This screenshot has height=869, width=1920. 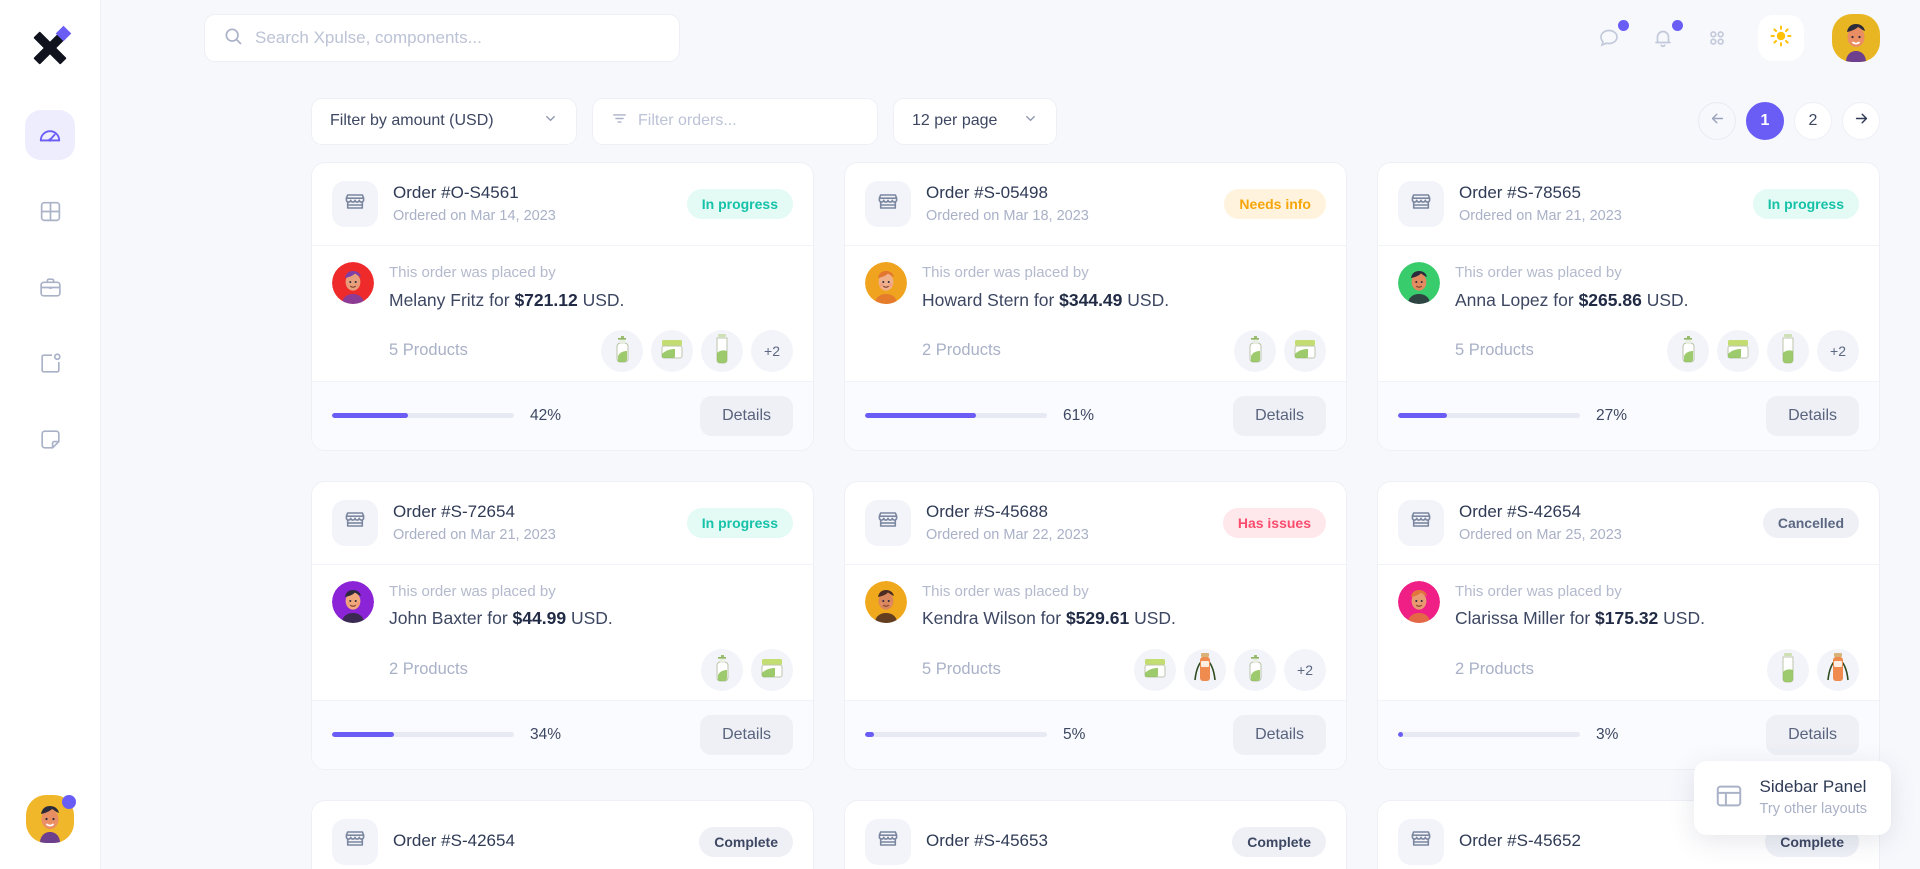 What do you see at coordinates (1717, 121) in the screenshot?
I see `pagination-prev-button` at bounding box center [1717, 121].